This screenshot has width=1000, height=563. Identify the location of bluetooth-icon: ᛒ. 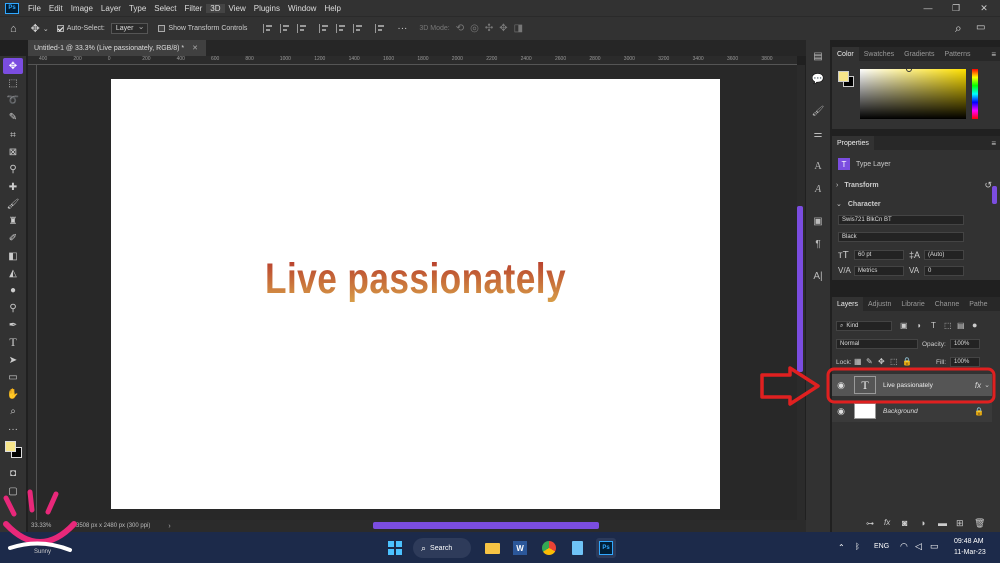
(857, 546).